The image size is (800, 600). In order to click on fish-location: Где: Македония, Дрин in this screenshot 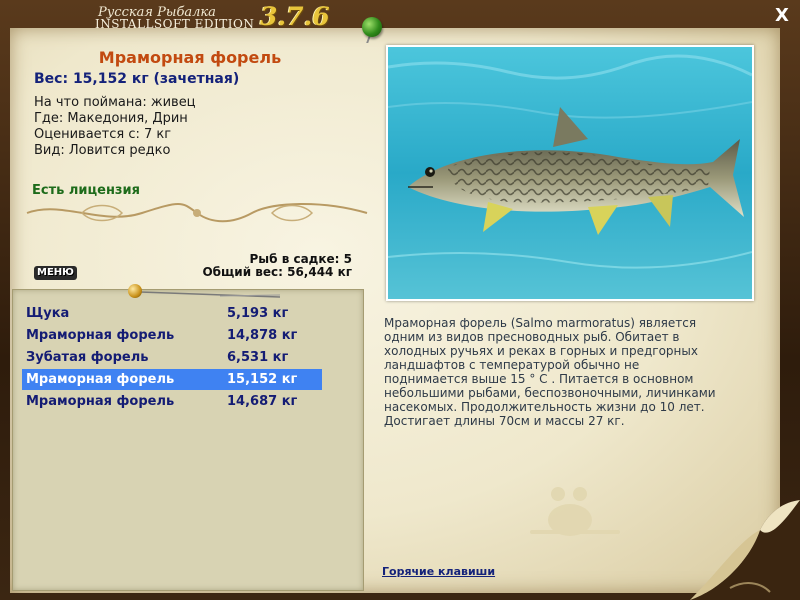, I will do `click(111, 118)`.